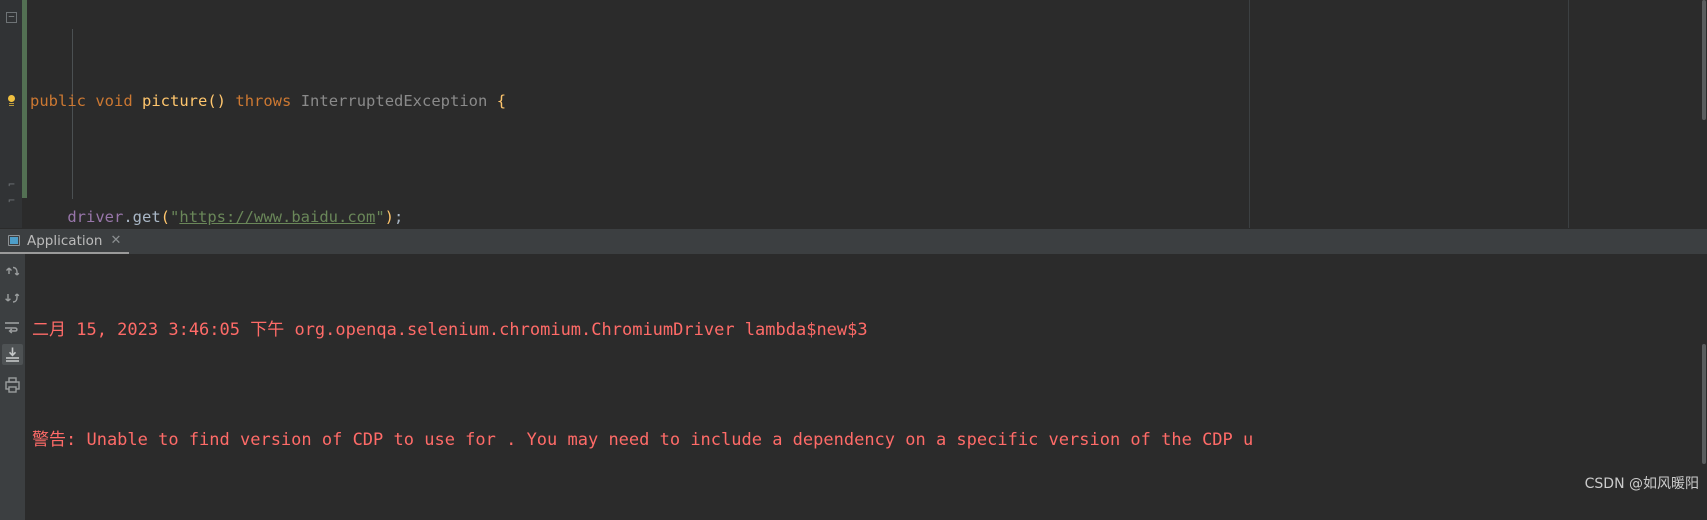 This screenshot has width=1707, height=520. Describe the element at coordinates (11, 17) in the screenshot. I see `code-fold-marker: –` at that location.